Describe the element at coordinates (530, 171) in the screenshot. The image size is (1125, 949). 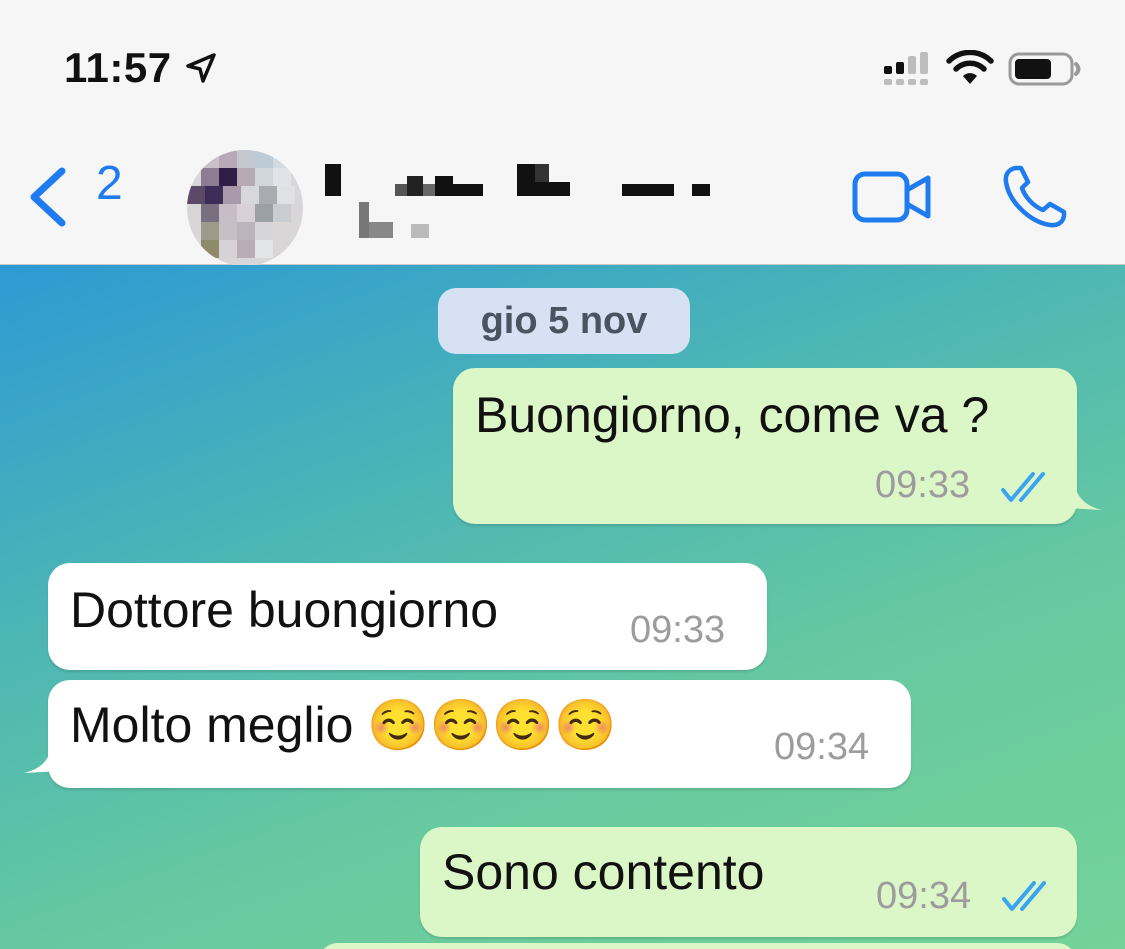
I see `contact-name-pixelated` at that location.